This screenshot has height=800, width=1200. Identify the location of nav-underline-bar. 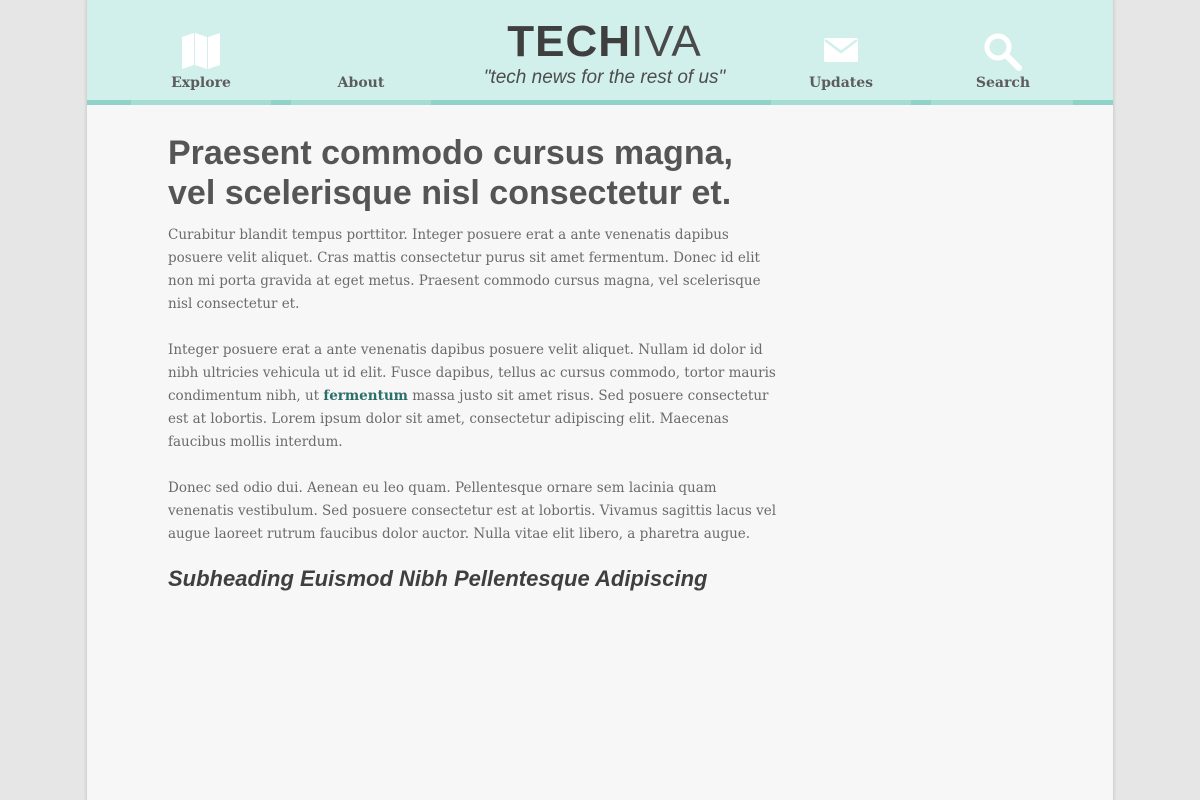
(600, 102).